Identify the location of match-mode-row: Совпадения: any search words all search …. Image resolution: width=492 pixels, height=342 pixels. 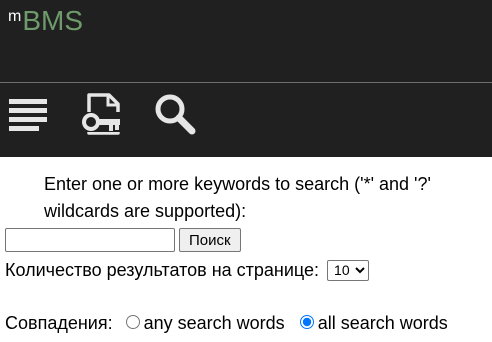
(226, 323).